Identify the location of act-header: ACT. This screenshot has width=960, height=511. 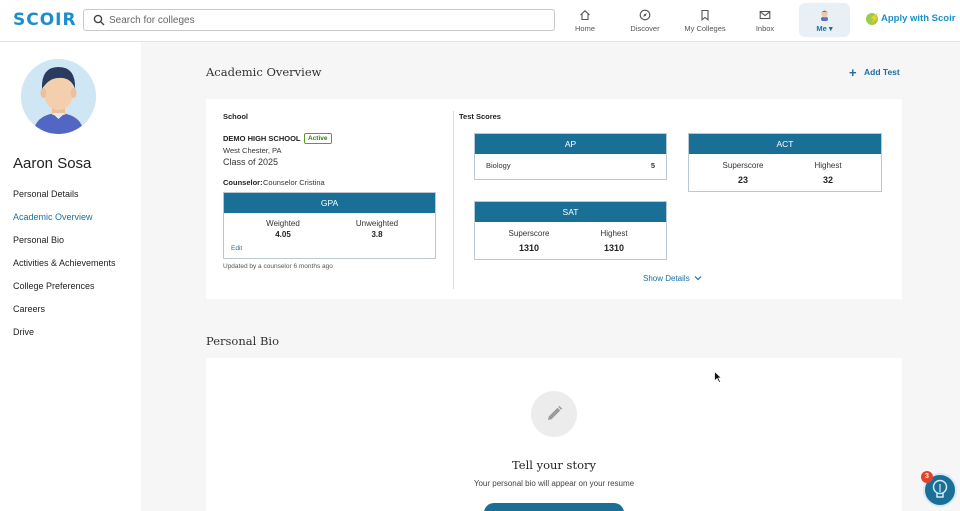
(785, 144).